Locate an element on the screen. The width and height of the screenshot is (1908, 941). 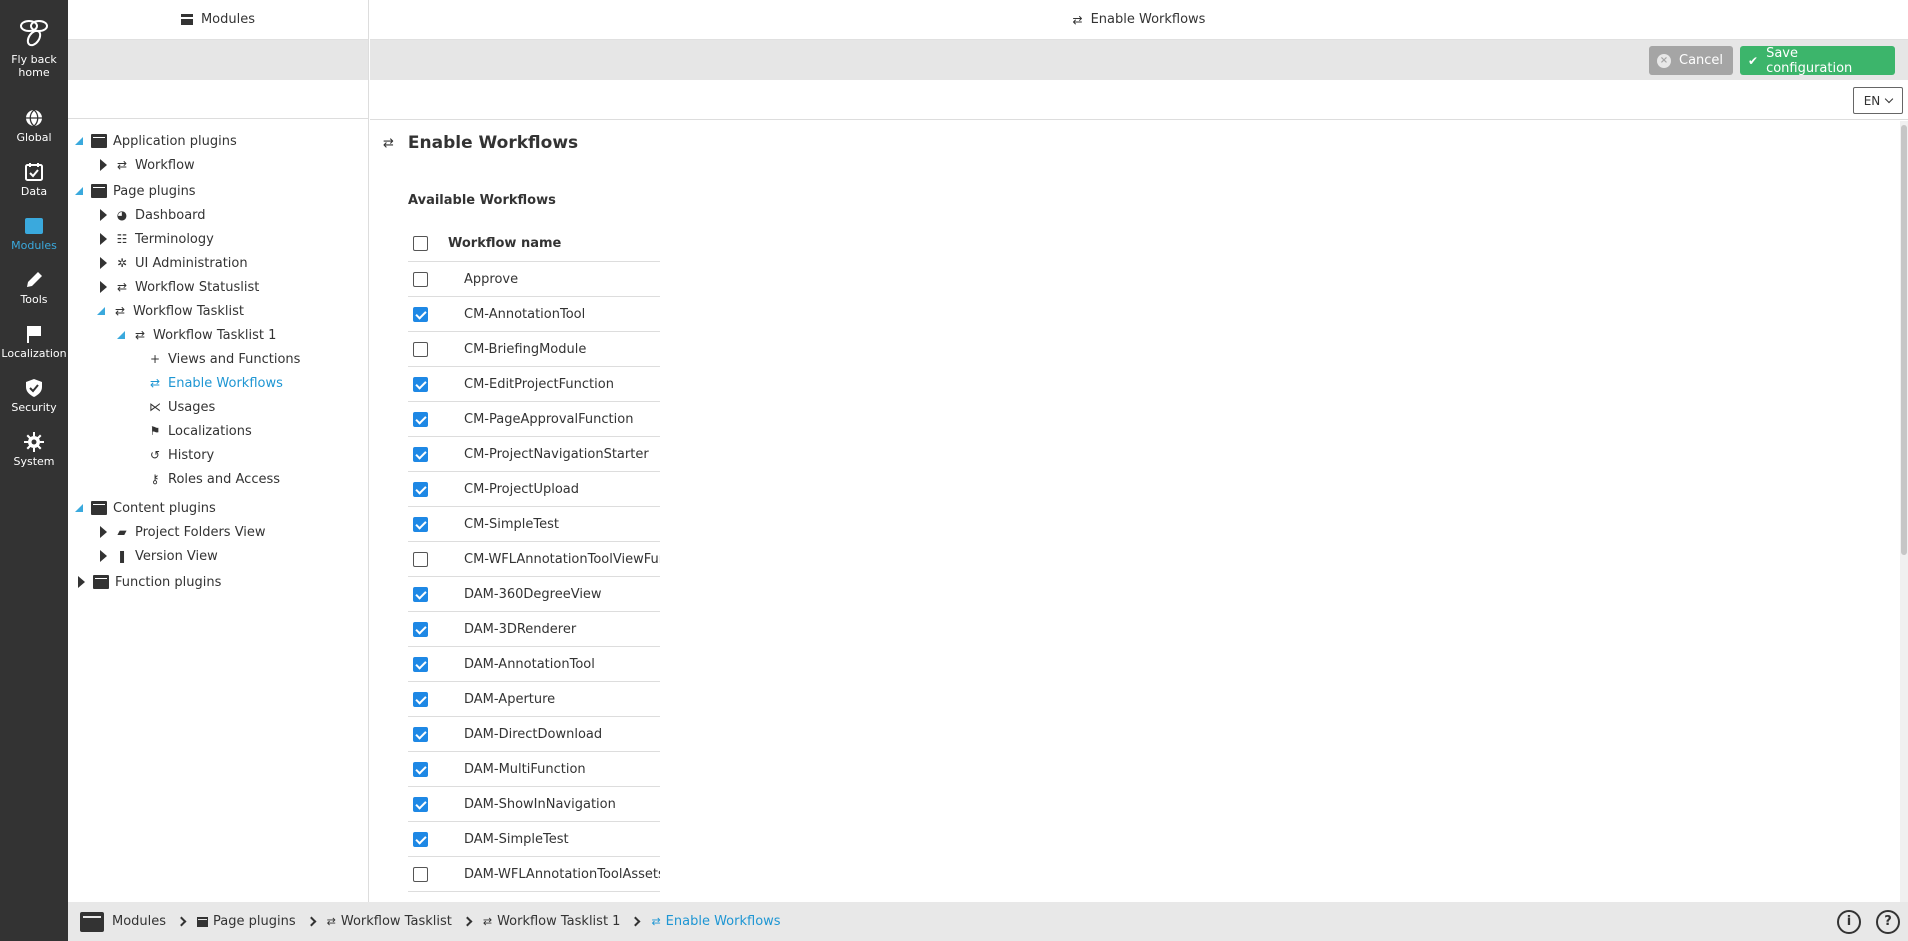
share-icon: ⋉ is located at coordinates (155, 407).